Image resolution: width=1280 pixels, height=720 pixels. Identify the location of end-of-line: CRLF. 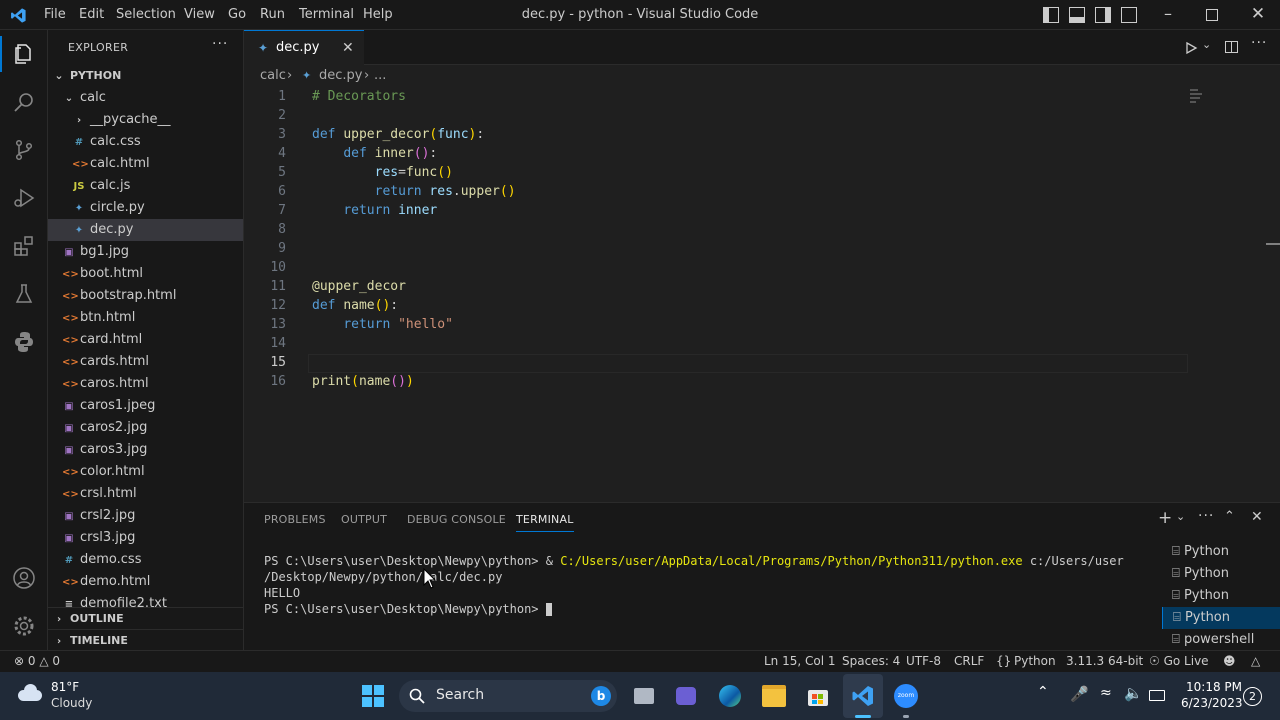
(969, 662).